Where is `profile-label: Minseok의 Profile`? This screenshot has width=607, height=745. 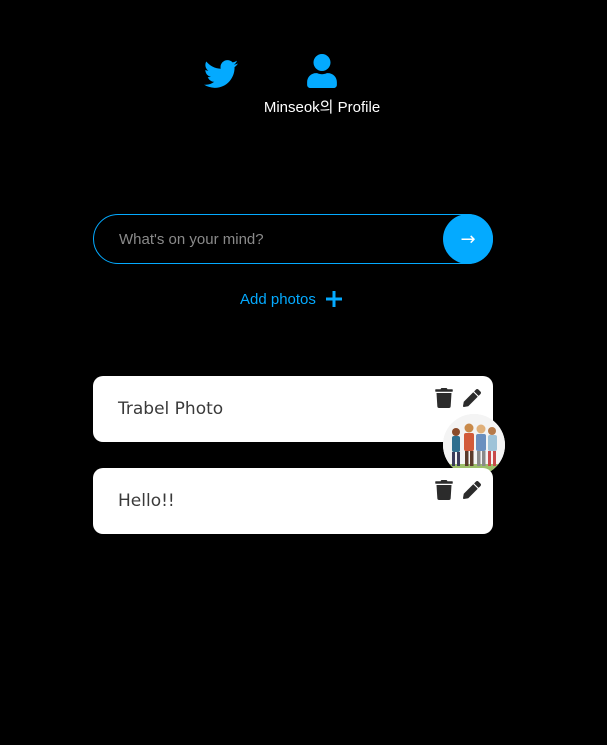 profile-label: Minseok의 Profile is located at coordinates (322, 107).